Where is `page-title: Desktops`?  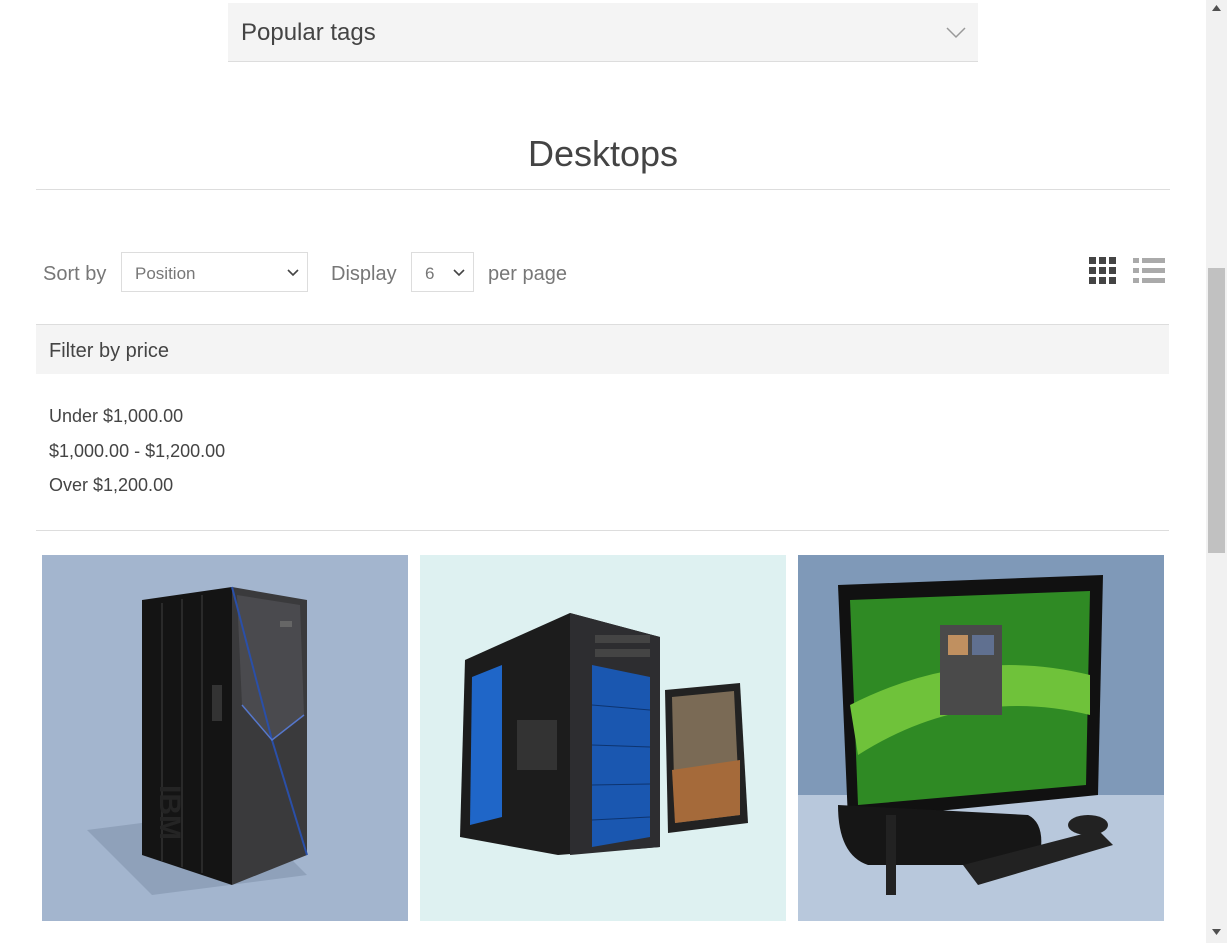 page-title: Desktops is located at coordinates (603, 161).